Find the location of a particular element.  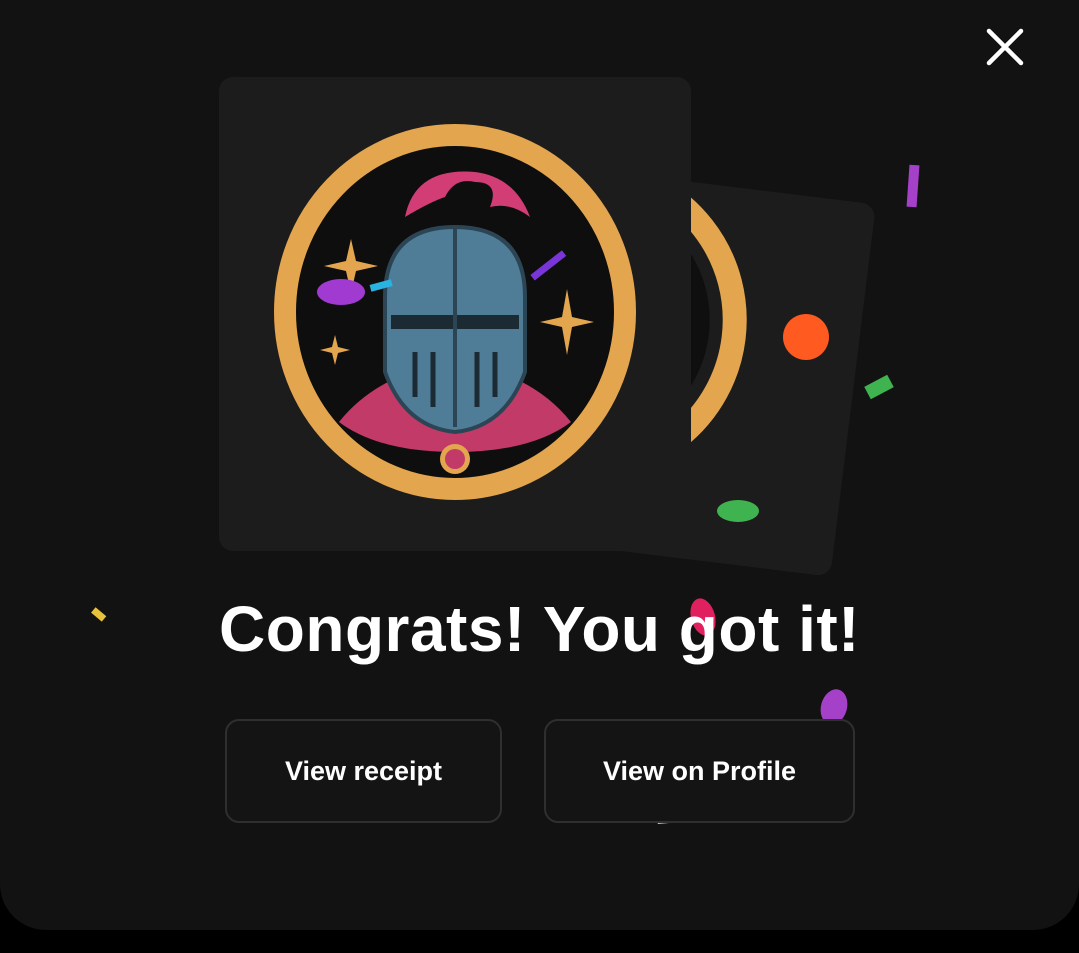

view-on-profile-label: View on Profile is located at coordinates (699, 770).